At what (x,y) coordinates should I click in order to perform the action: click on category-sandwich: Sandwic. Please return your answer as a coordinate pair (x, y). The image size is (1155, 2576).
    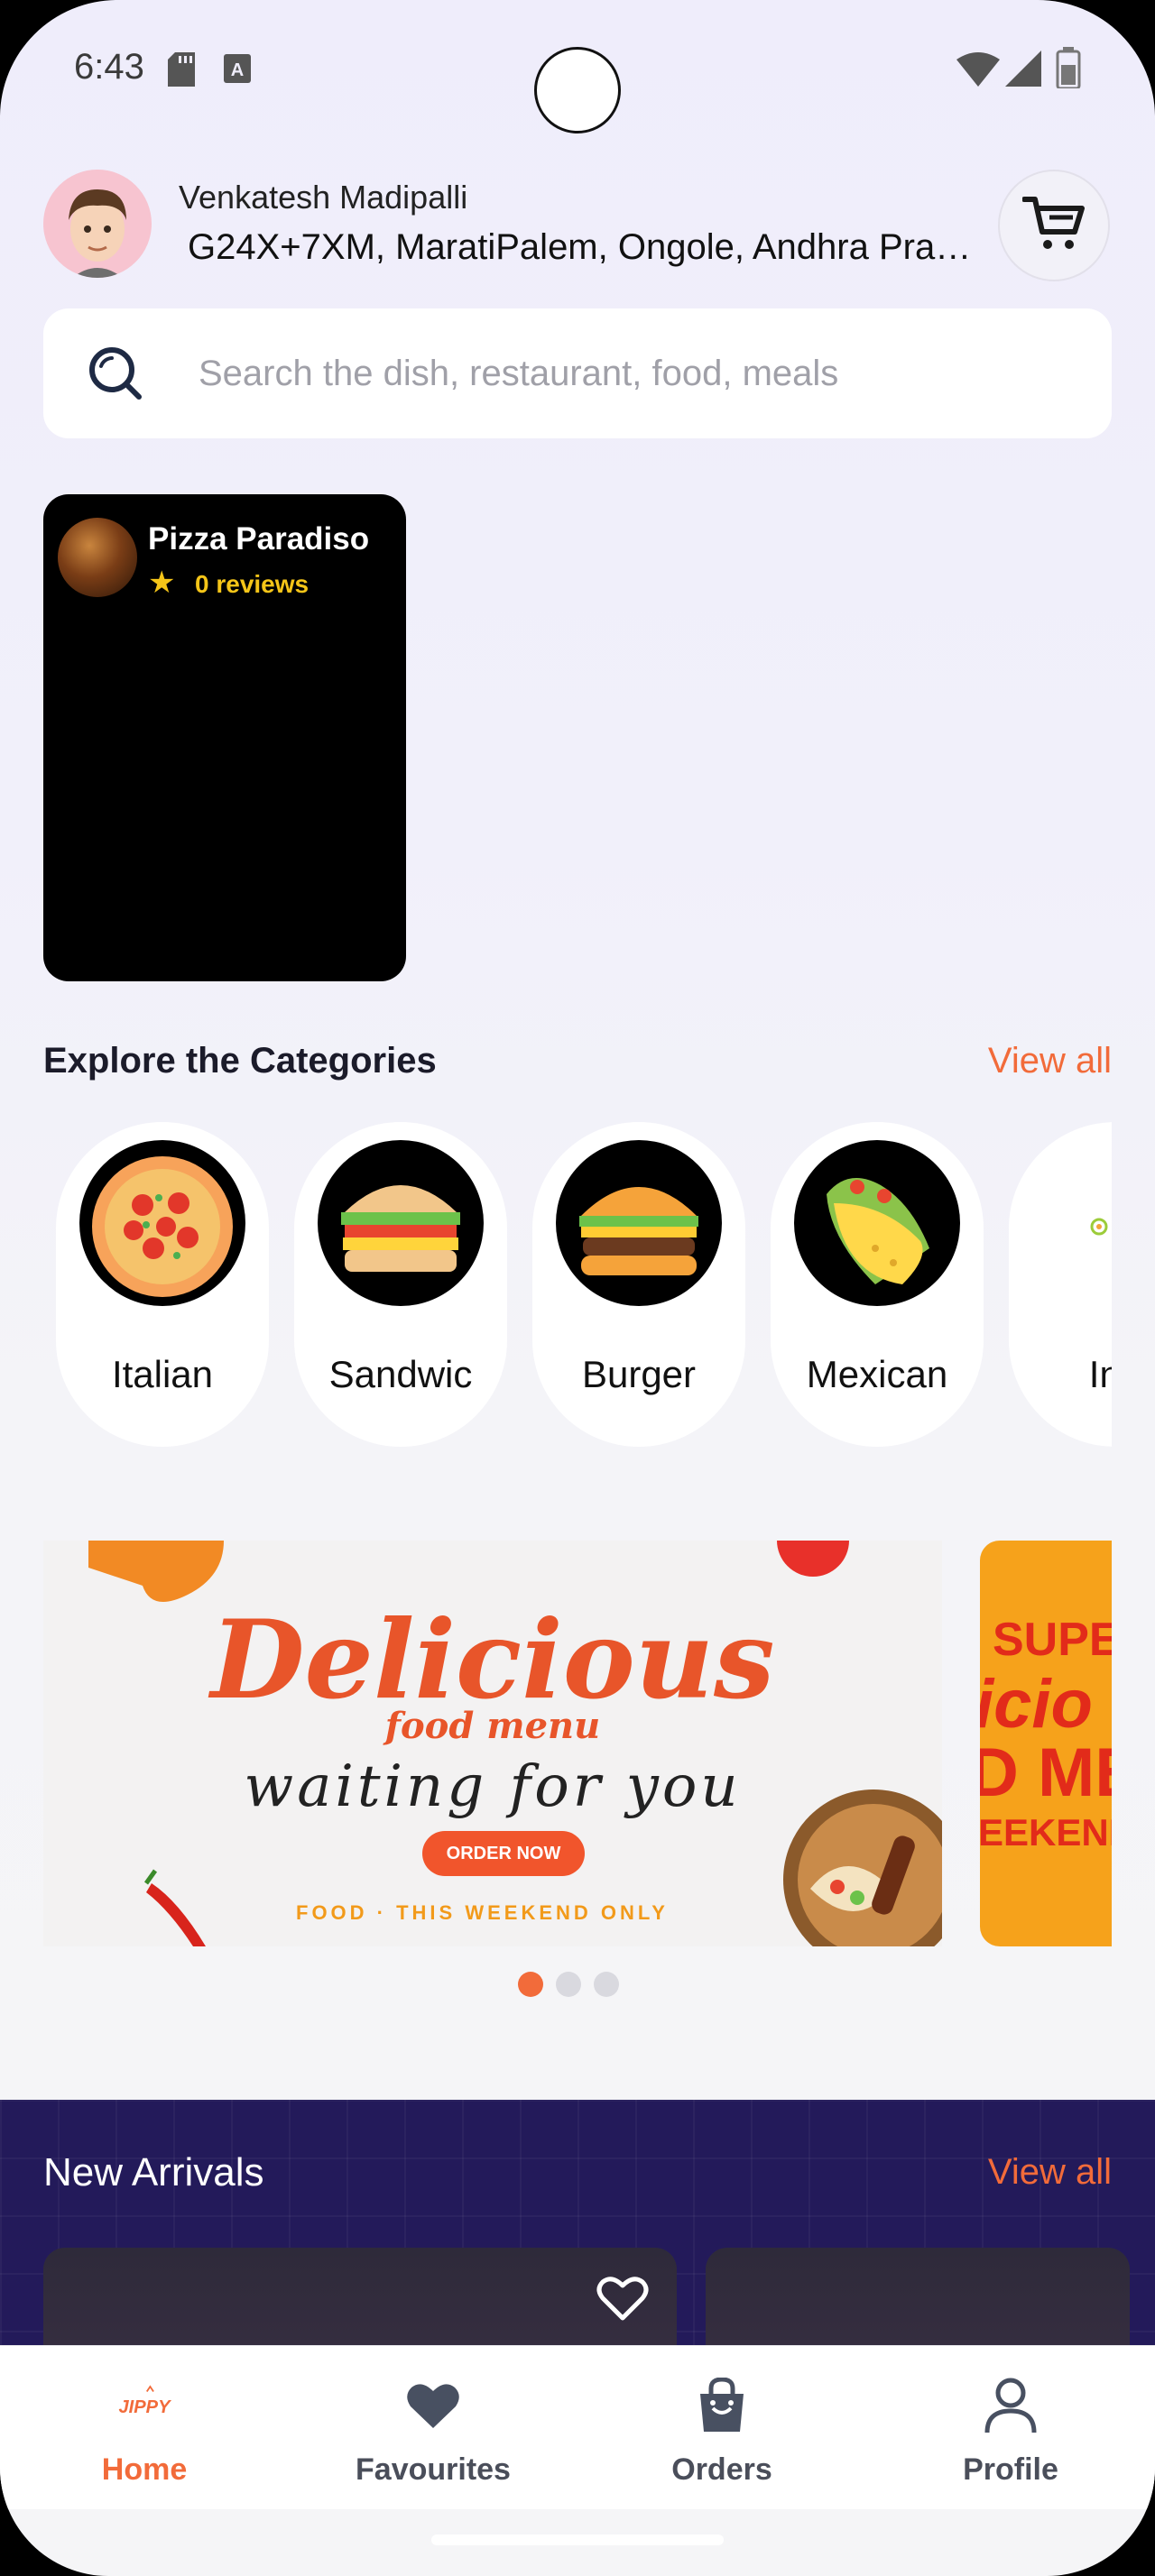
    Looking at the image, I should click on (400, 1284).